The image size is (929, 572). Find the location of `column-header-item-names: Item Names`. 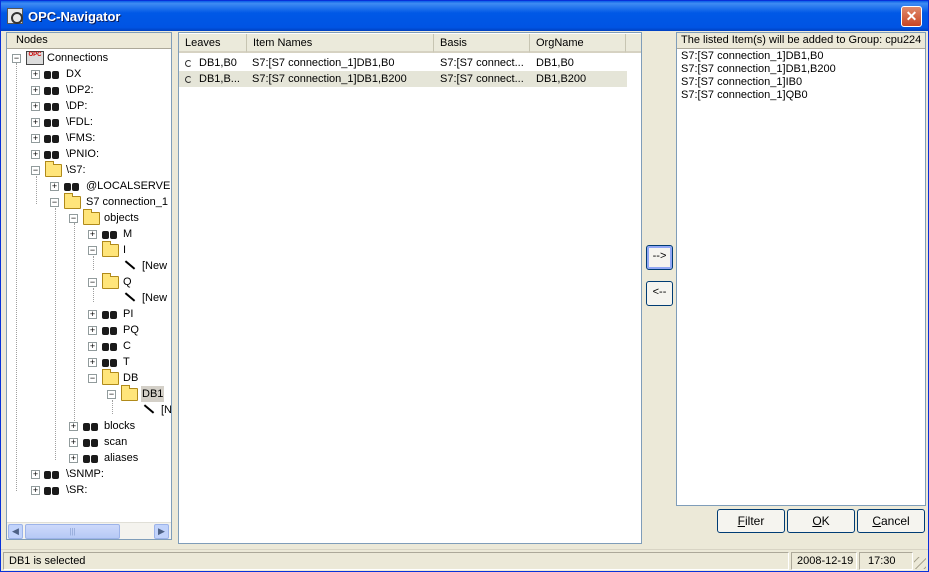

column-header-item-names: Item Names is located at coordinates (340, 43).